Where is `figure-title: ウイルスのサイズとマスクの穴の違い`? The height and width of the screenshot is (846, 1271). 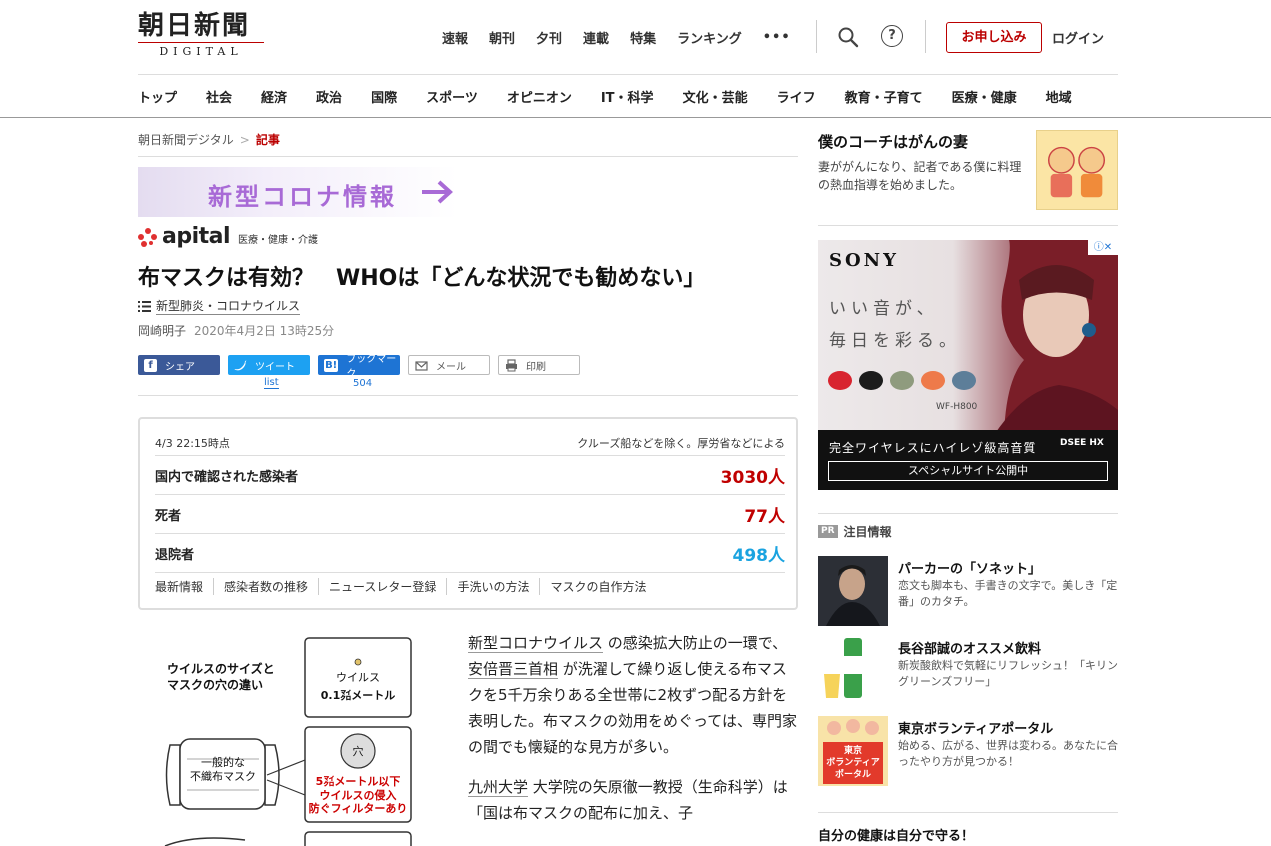
figure-title: ウイルスのサイズとマスクの穴の違い is located at coordinates (221, 676).